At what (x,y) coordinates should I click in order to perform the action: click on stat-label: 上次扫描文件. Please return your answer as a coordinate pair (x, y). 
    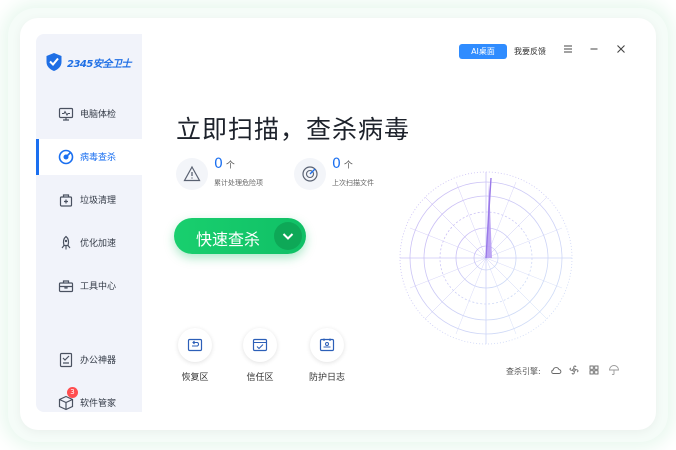
    Looking at the image, I should click on (353, 183).